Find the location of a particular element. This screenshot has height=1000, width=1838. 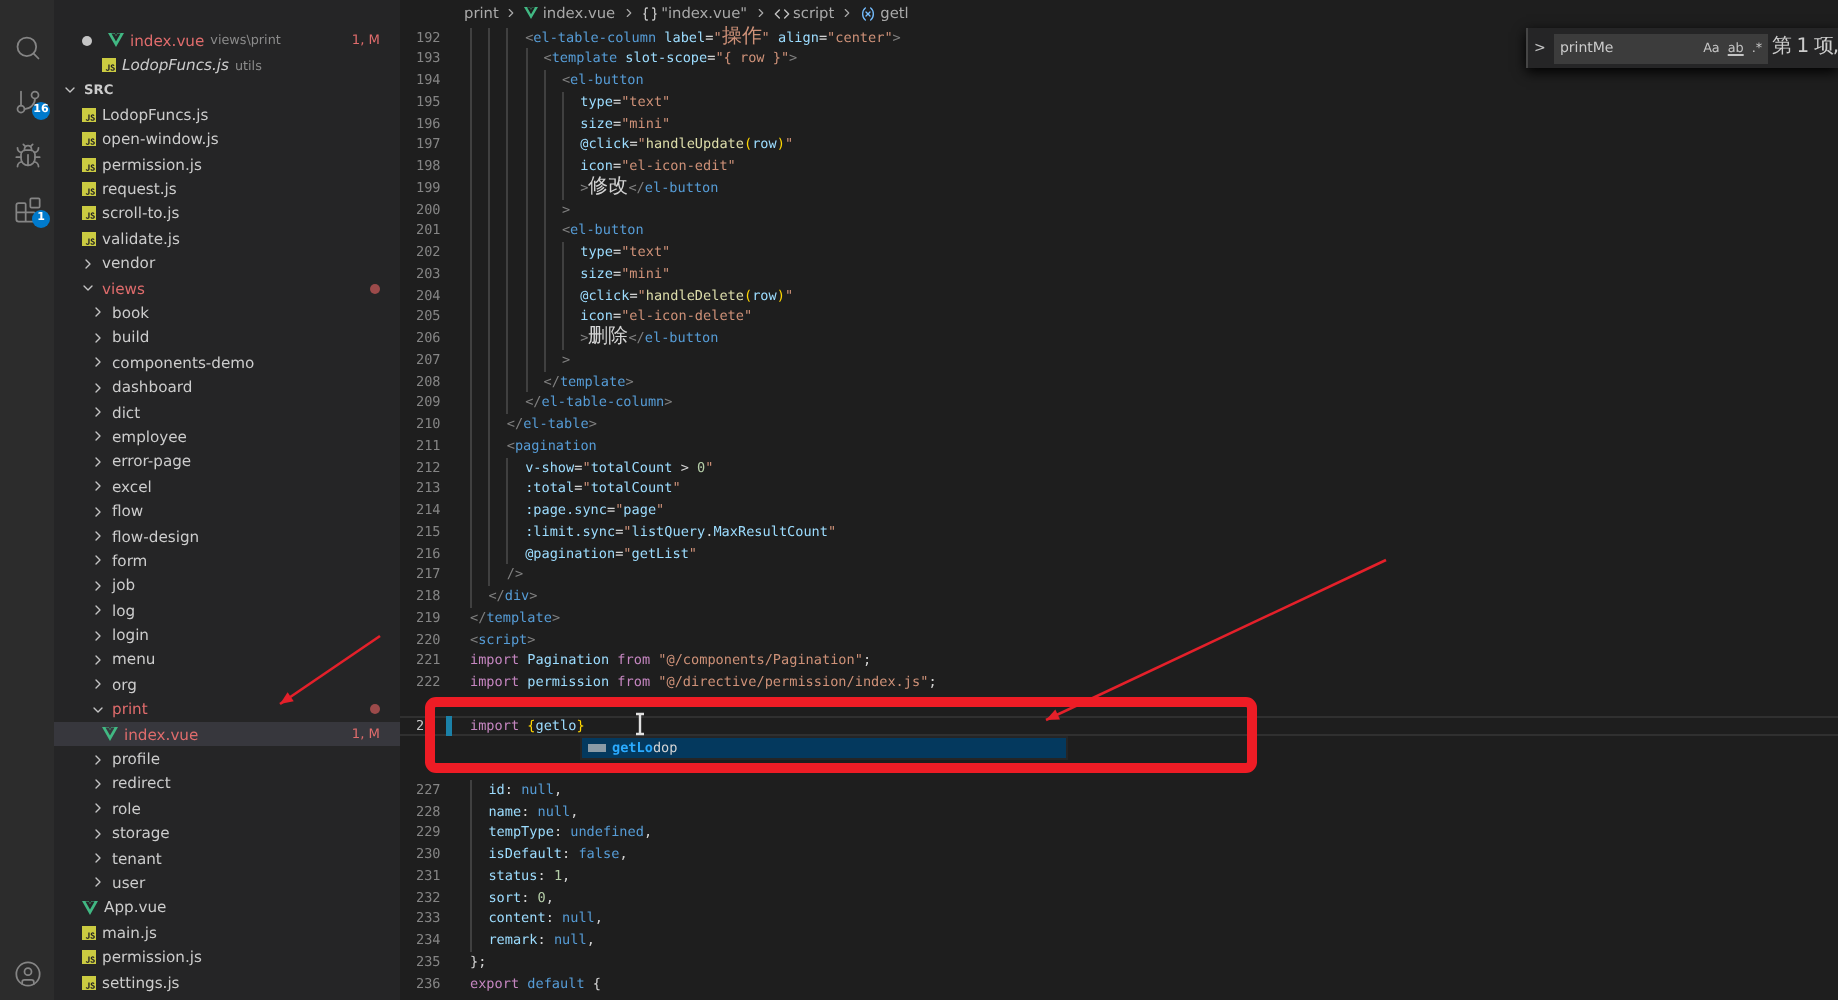

braces-icon is located at coordinates (649, 13).